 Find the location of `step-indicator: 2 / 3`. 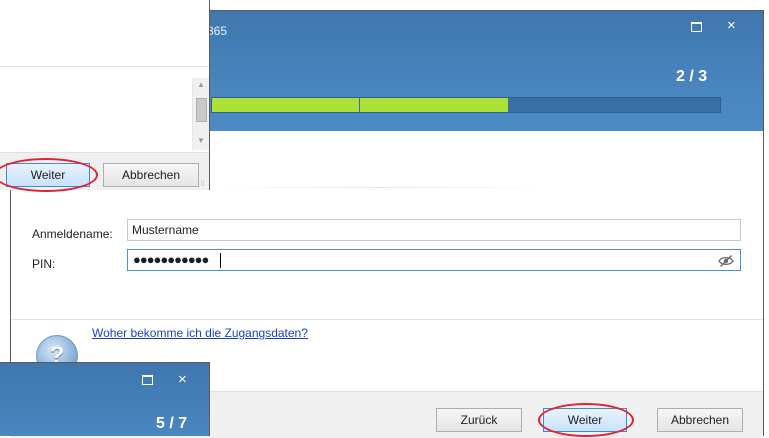

step-indicator: 2 / 3 is located at coordinates (692, 76).